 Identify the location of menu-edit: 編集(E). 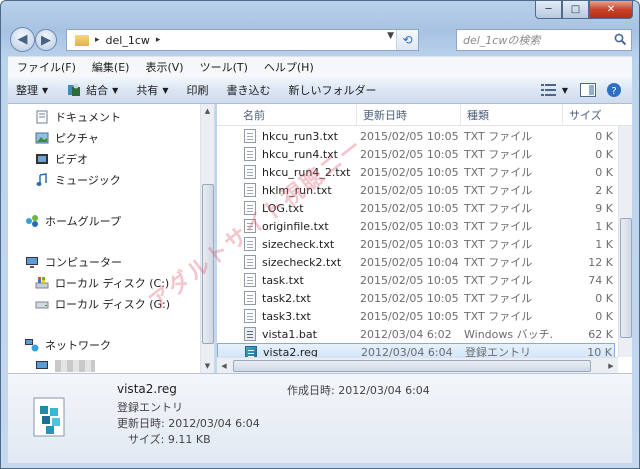
(111, 67).